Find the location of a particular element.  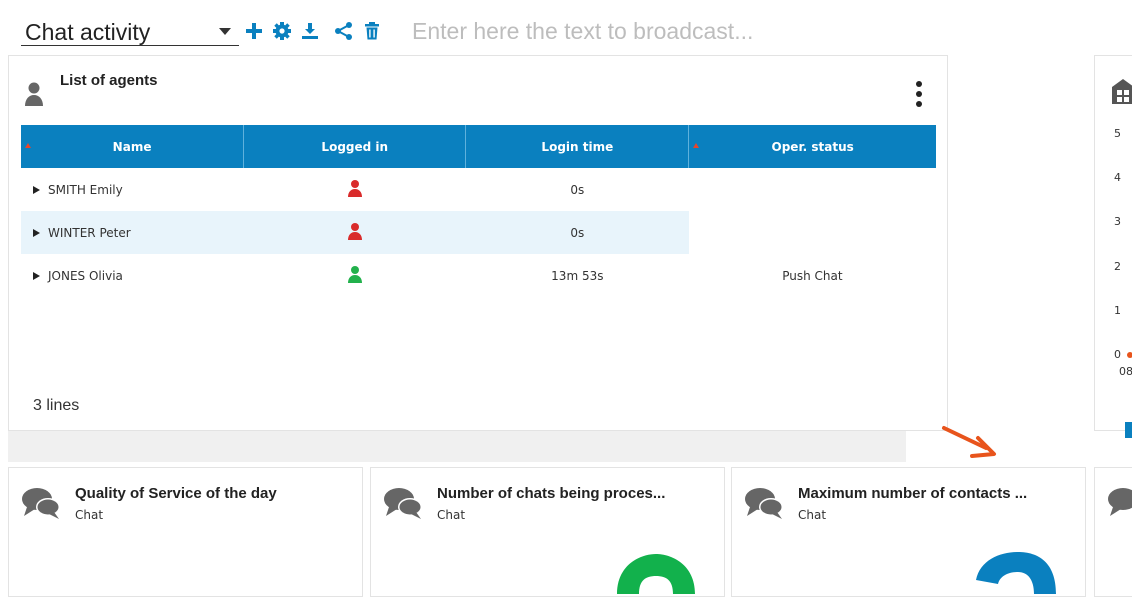

panel-title: List of agents is located at coordinates (109, 80).